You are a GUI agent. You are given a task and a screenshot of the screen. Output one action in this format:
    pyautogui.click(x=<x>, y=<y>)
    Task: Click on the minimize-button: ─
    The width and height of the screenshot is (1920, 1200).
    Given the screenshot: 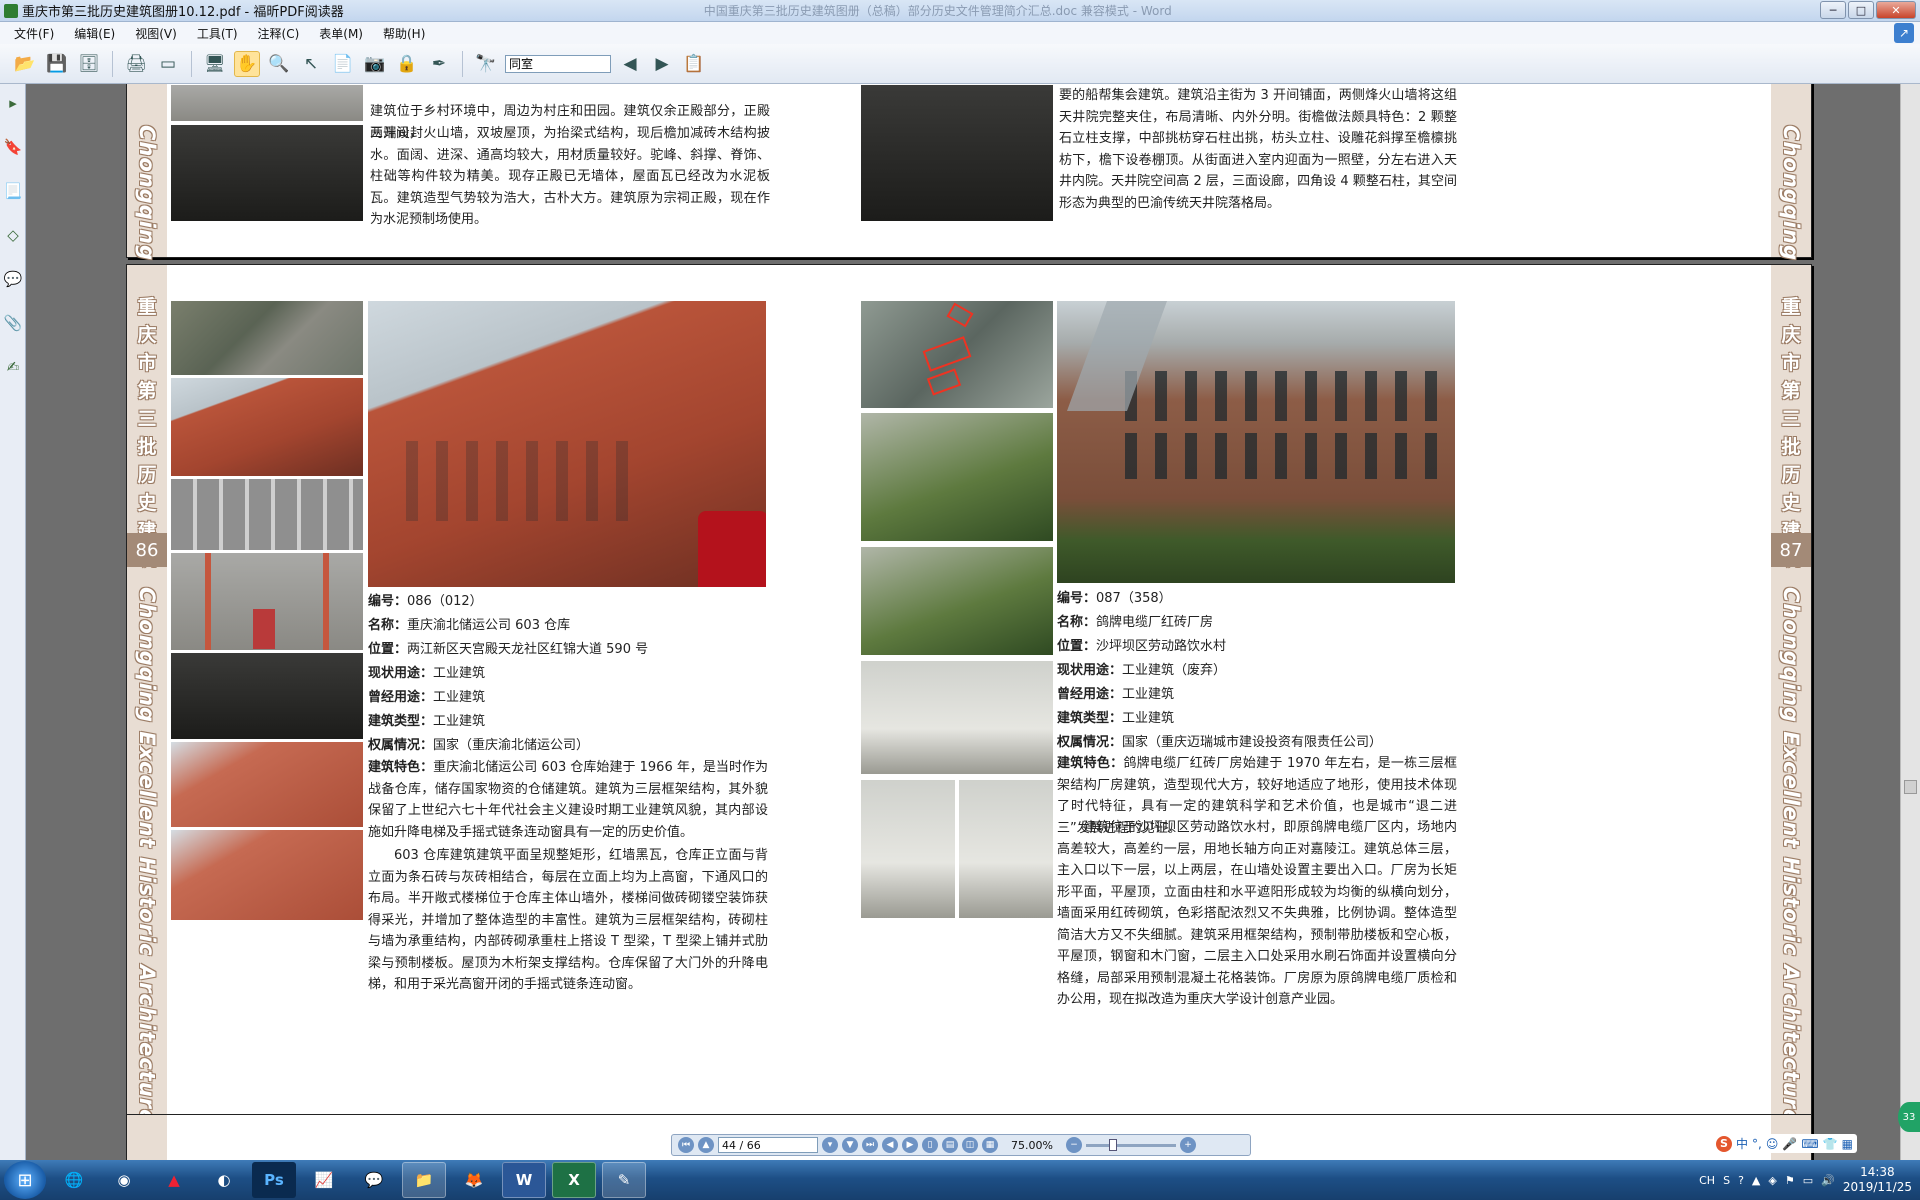 What is the action you would take?
    pyautogui.click(x=1833, y=10)
    